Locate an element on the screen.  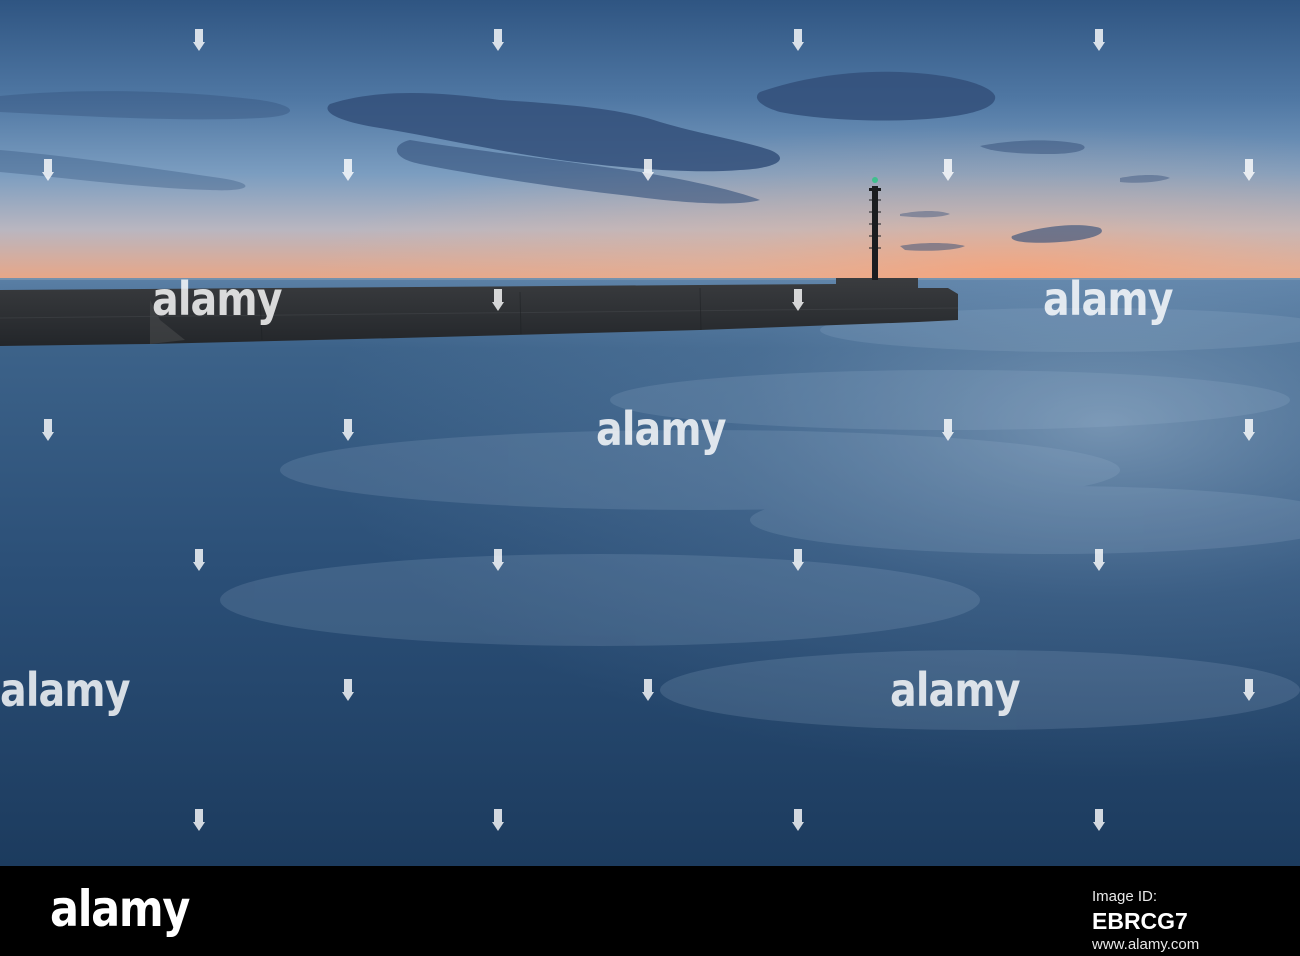
image-id-block: Image ID: EBRCG7 www.alamy.com is located at coordinates (1177, 921).